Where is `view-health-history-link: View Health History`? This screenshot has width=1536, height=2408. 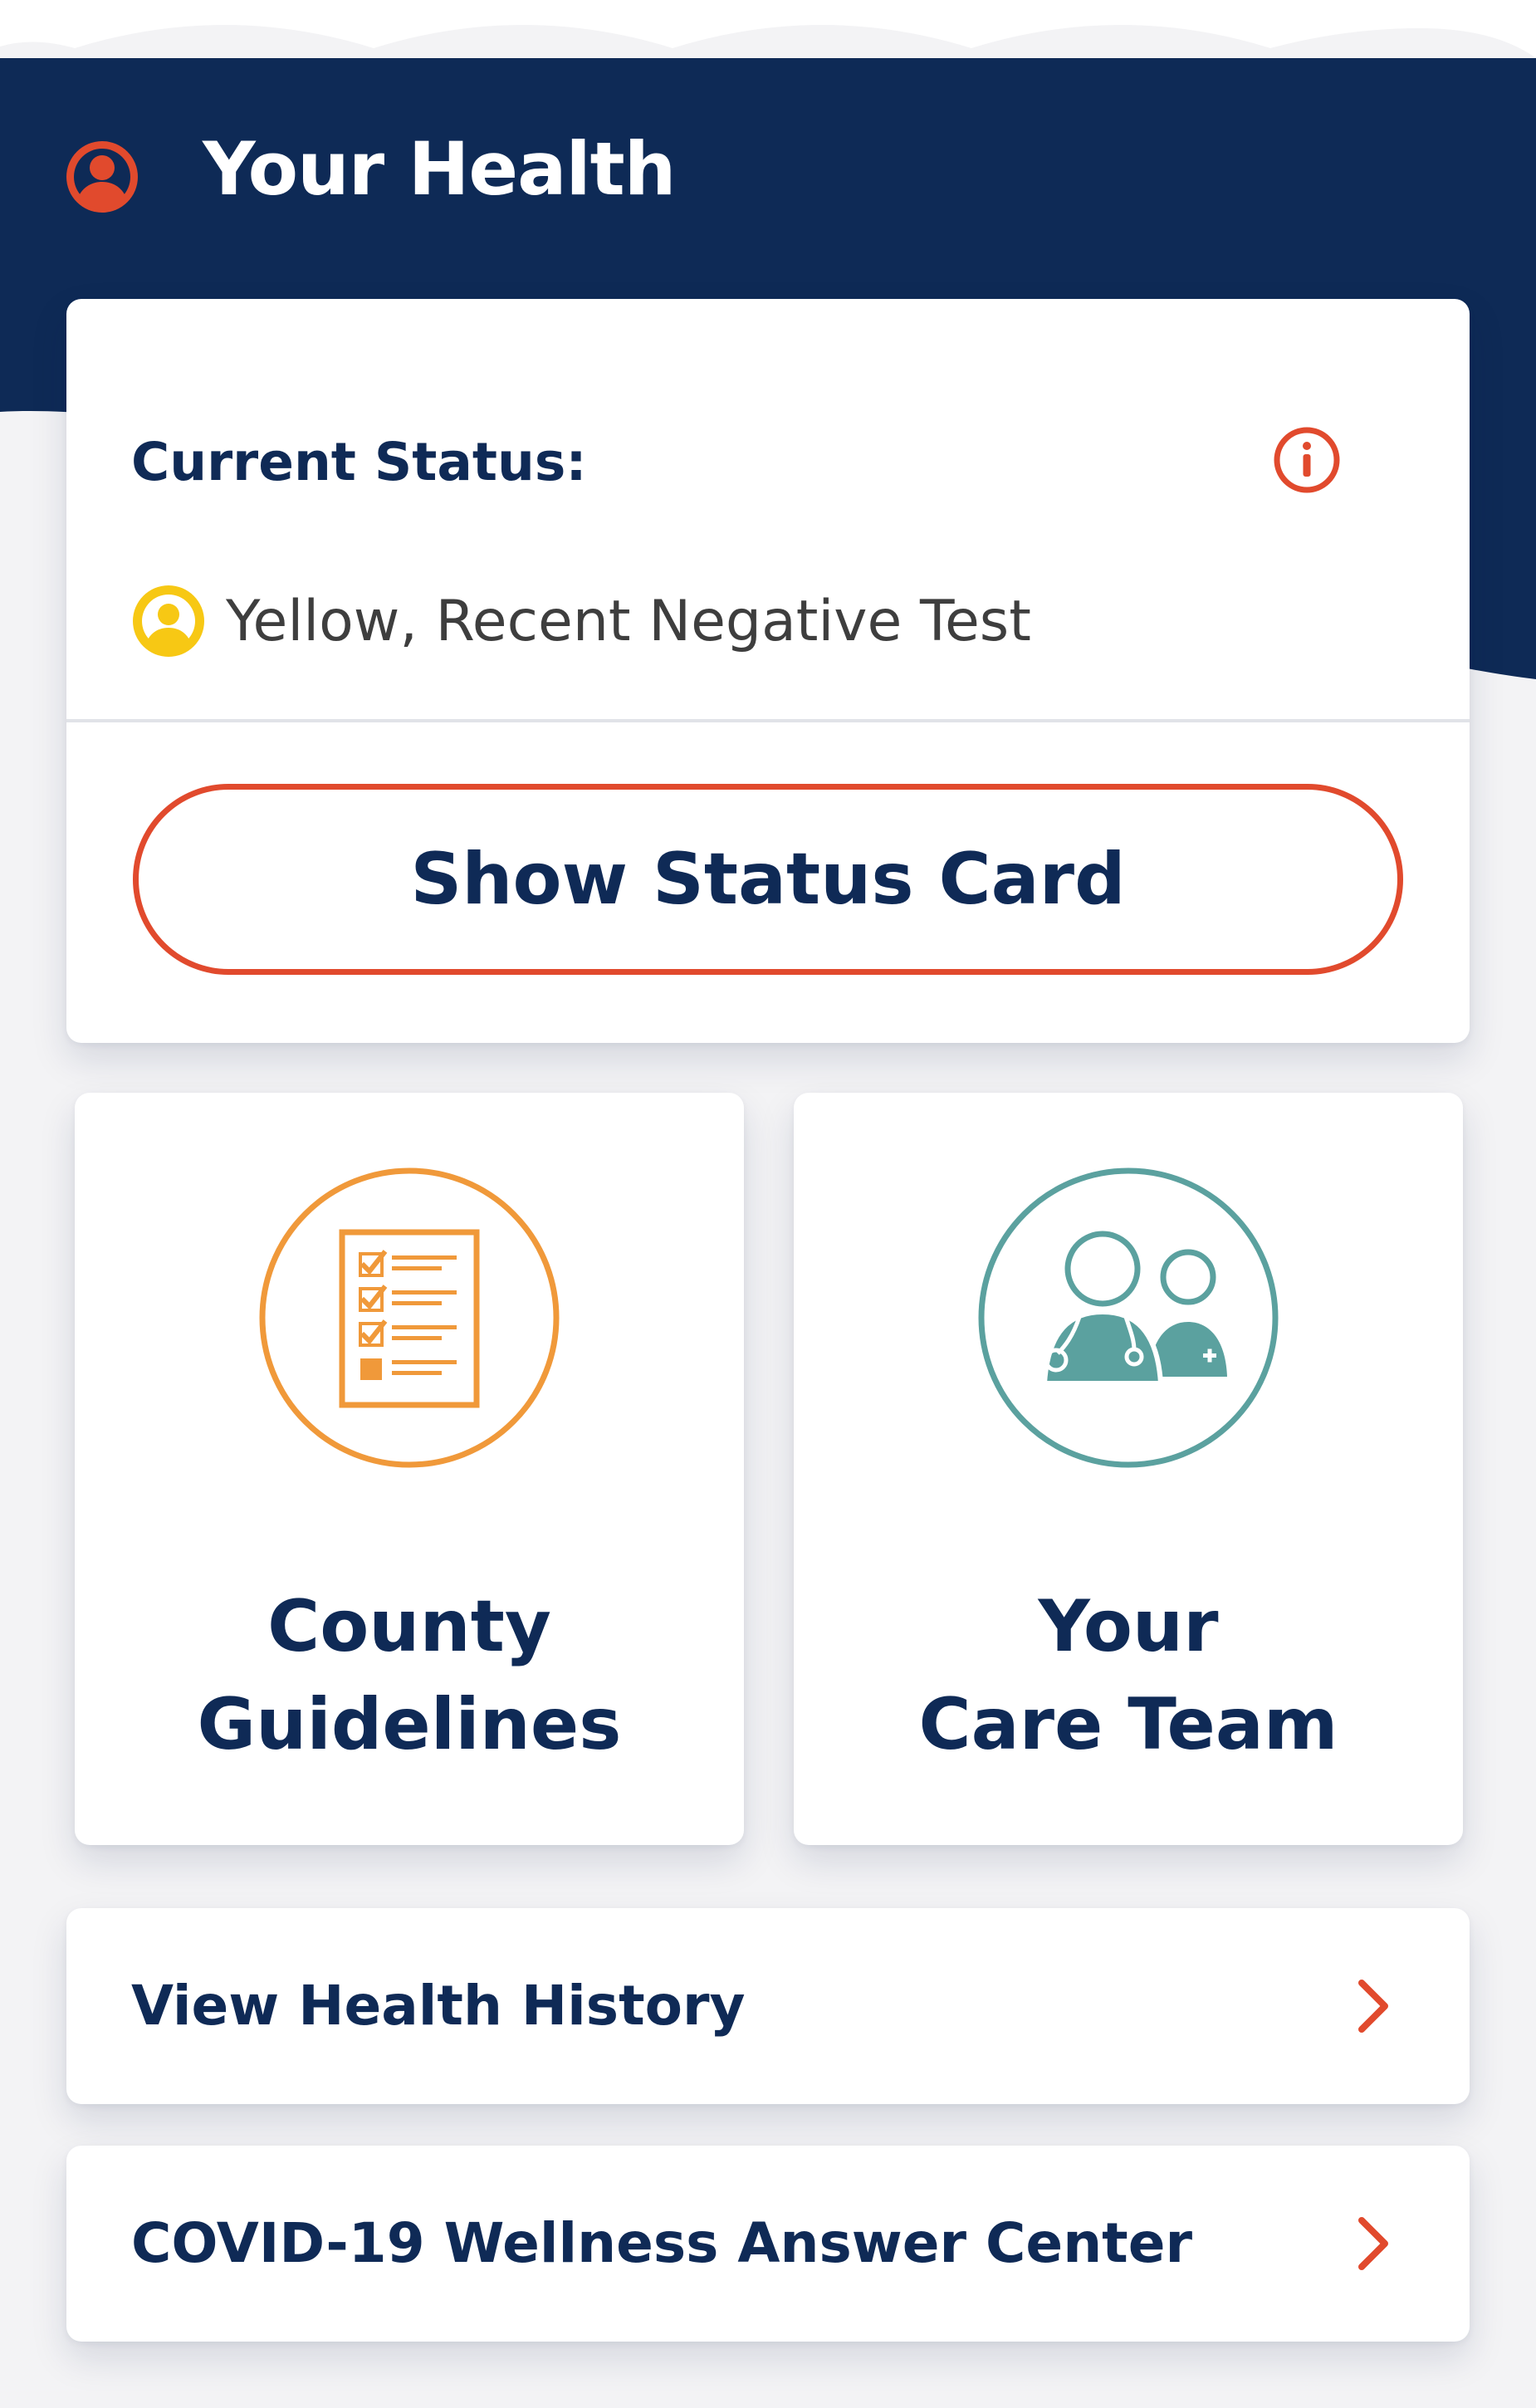 view-health-history-link: View Health History is located at coordinates (768, 2006).